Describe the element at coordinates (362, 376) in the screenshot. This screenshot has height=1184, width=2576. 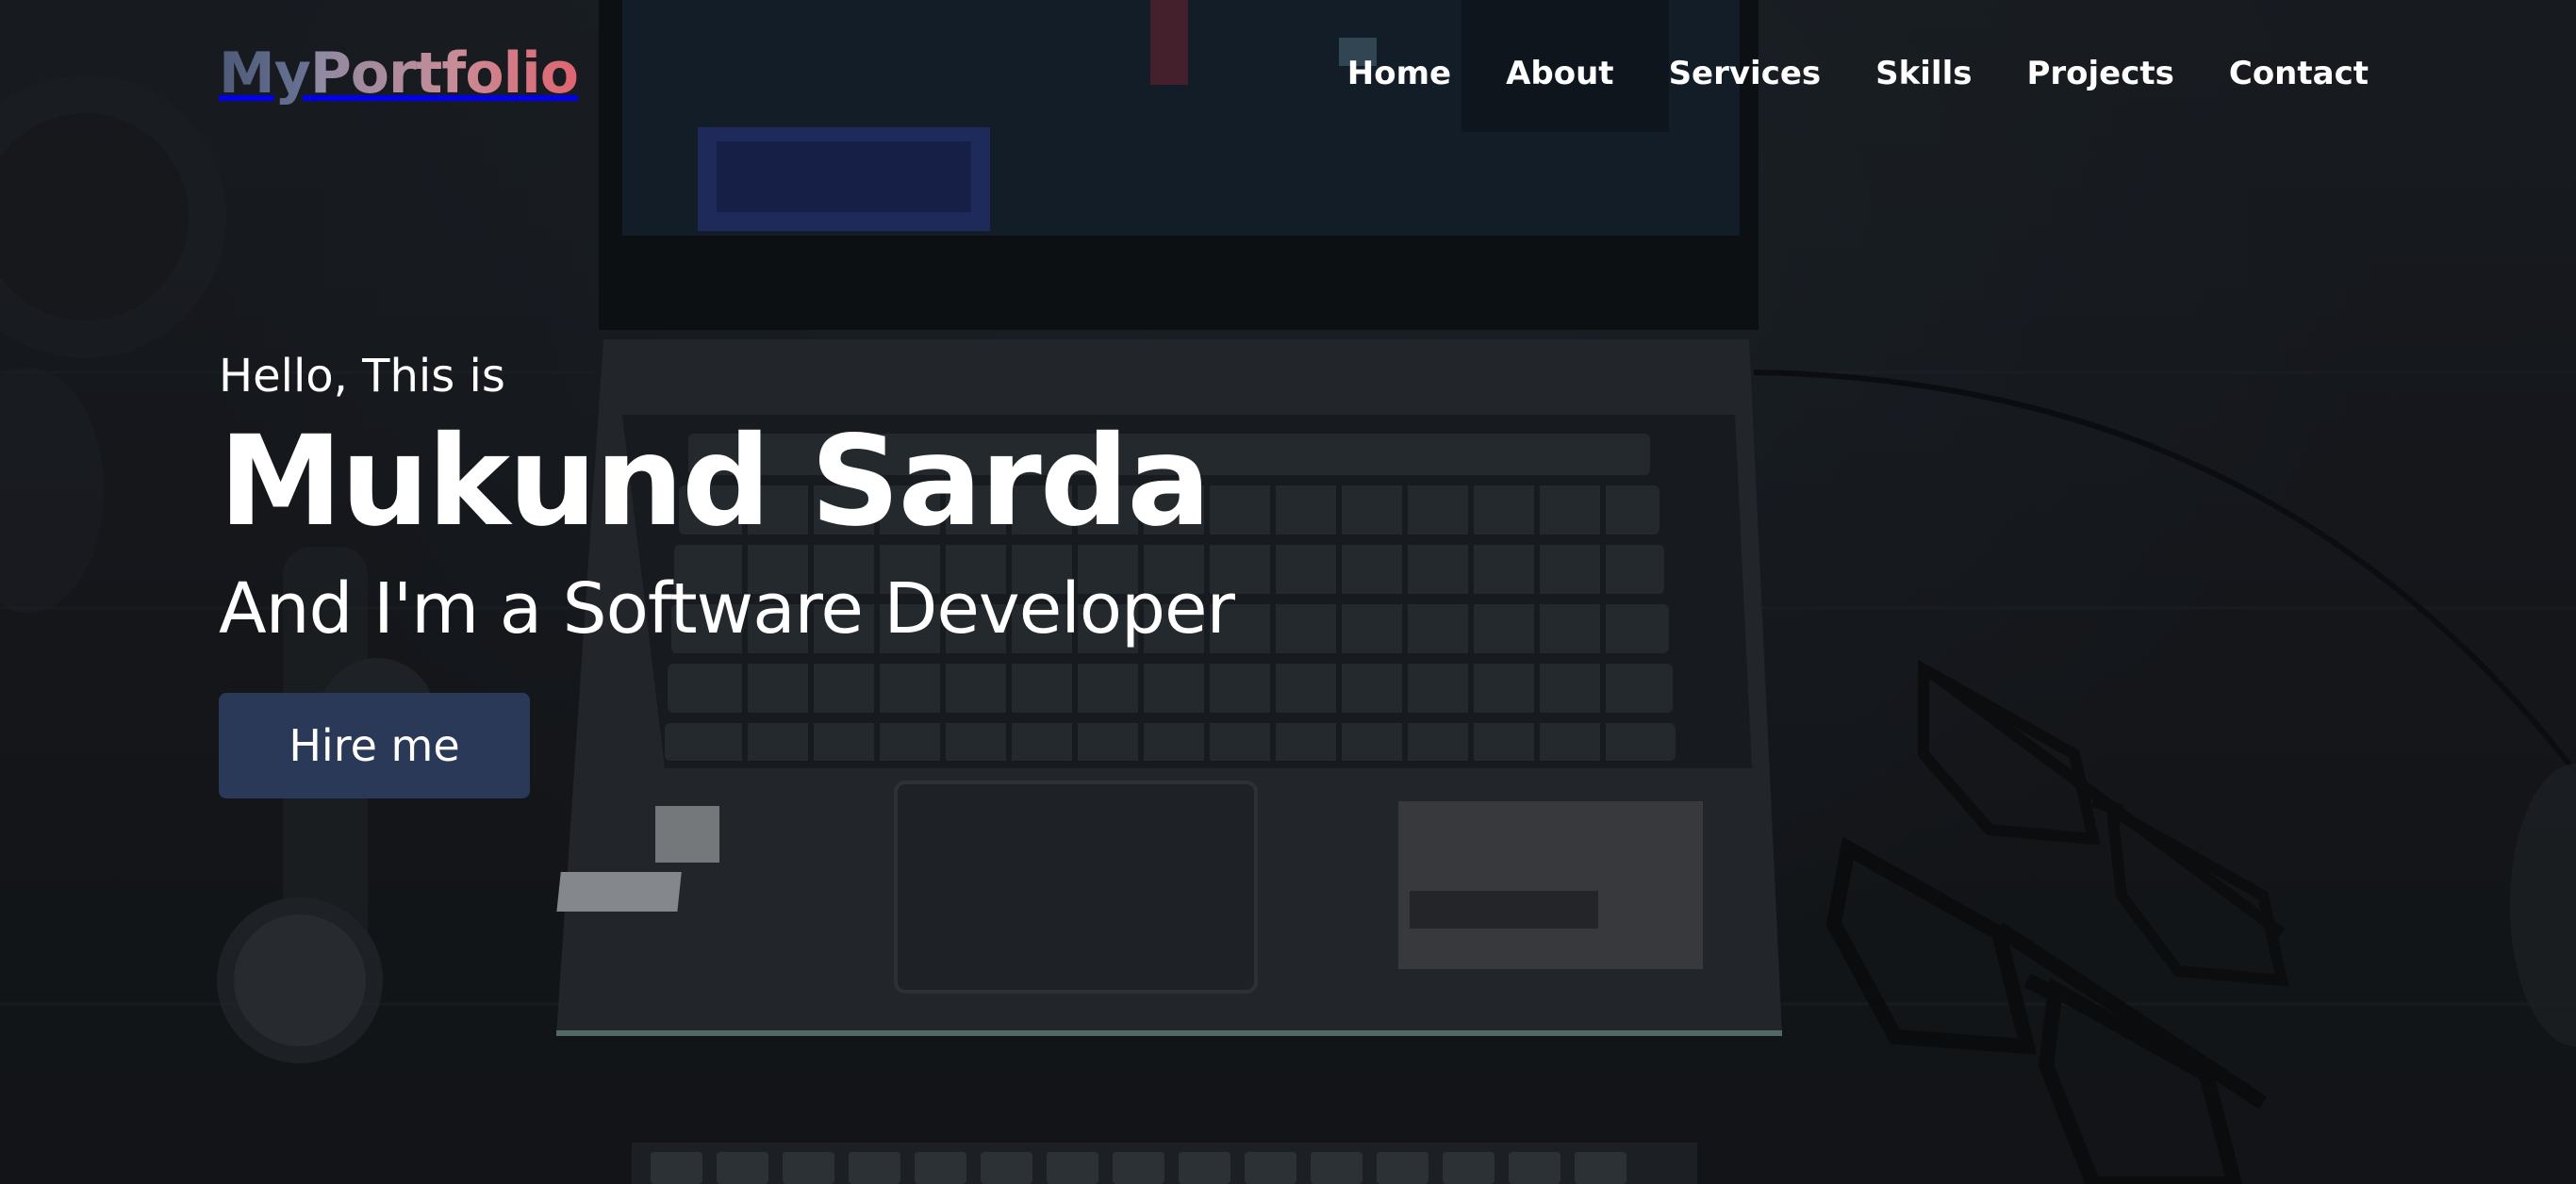
I see `hero-greeting: Hello, This is` at that location.